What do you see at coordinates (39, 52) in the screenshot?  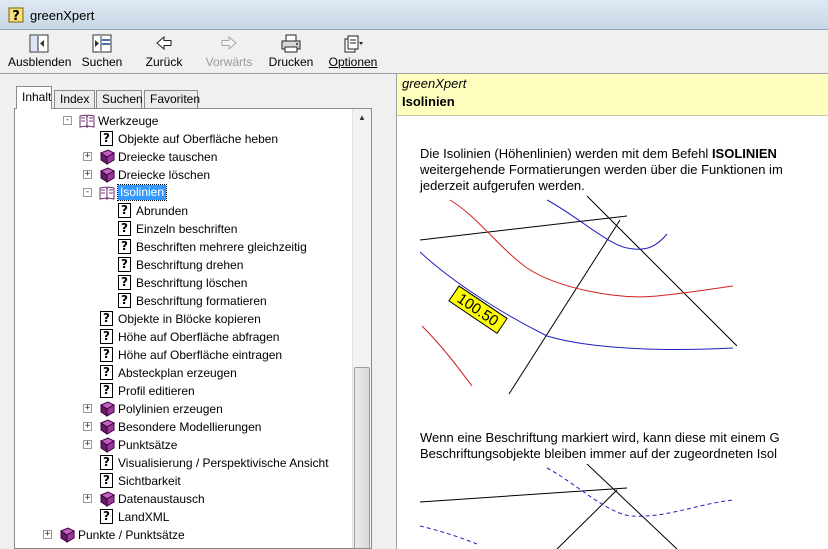 I see `hide-button: Ausblenden` at bounding box center [39, 52].